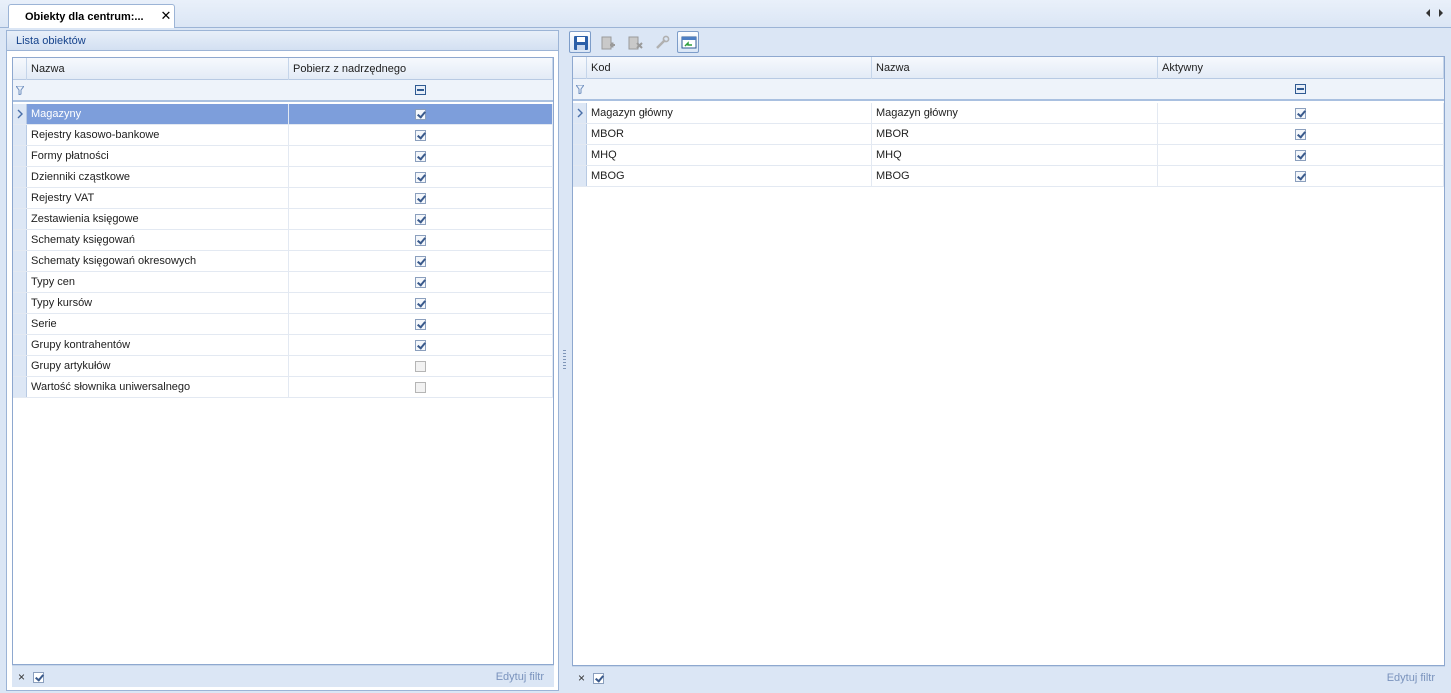 This screenshot has height=693, width=1451. What do you see at coordinates (51, 41) in the screenshot?
I see `panel-title: Lista obiektów` at bounding box center [51, 41].